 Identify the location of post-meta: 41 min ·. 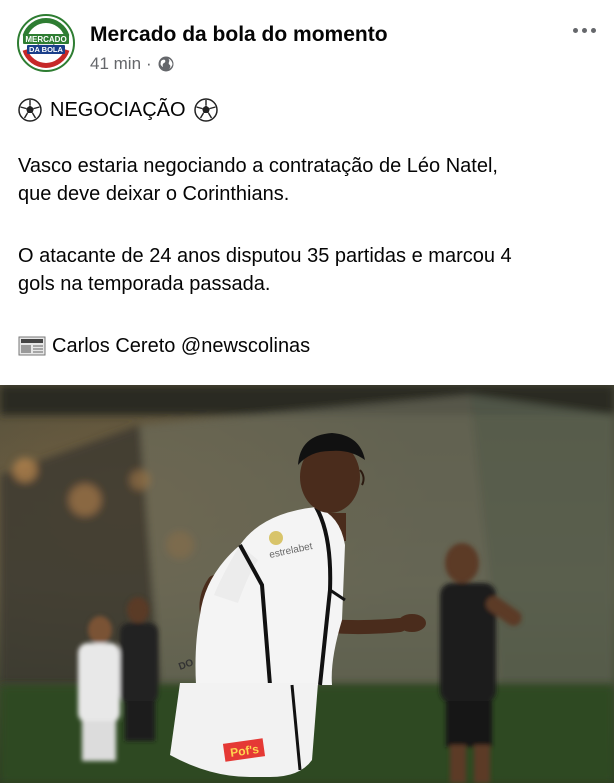
(132, 64).